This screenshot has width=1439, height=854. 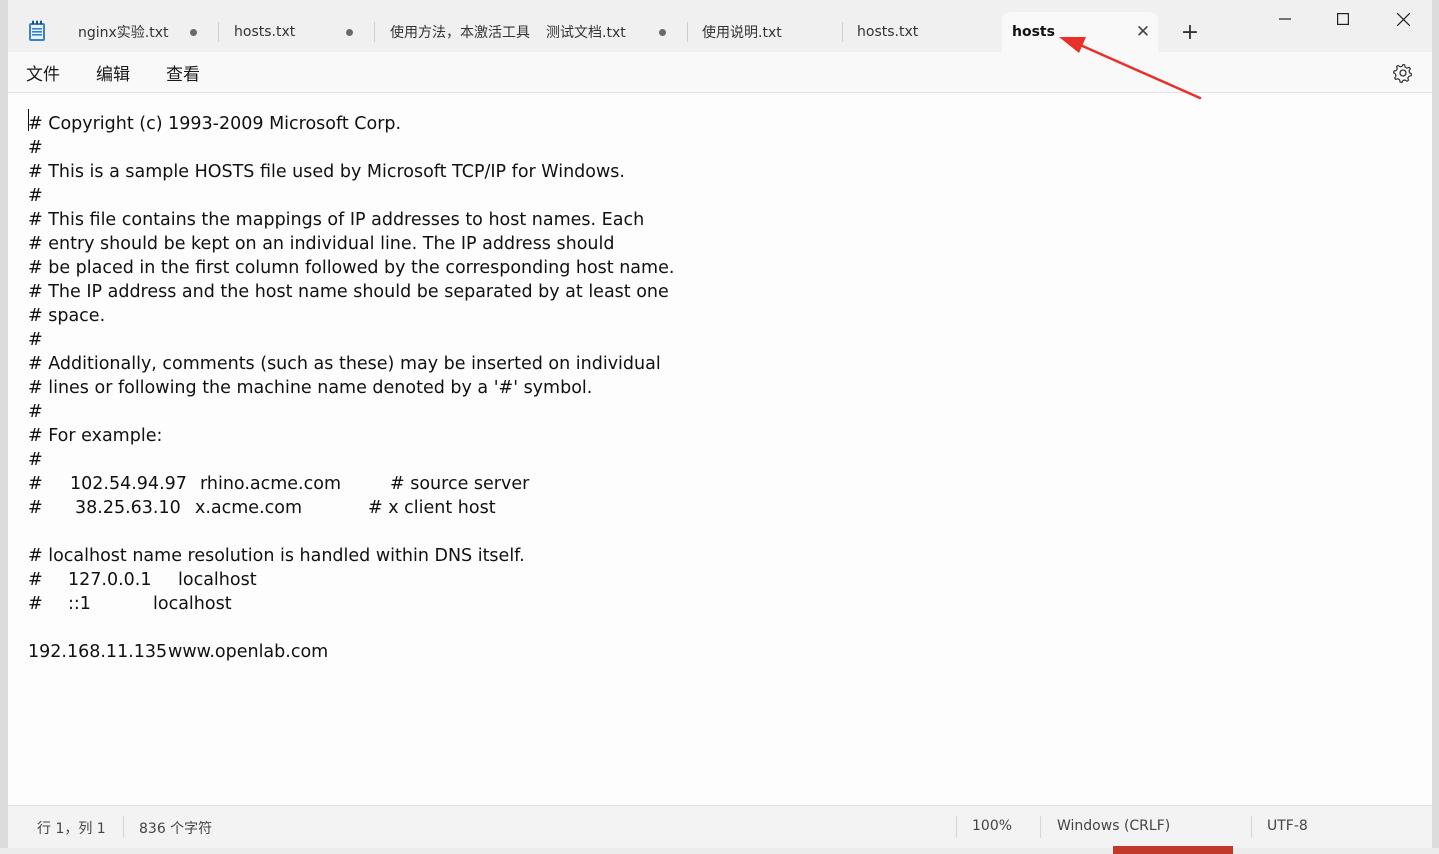 What do you see at coordinates (992, 826) in the screenshot?
I see `zoom-level: 100%` at bounding box center [992, 826].